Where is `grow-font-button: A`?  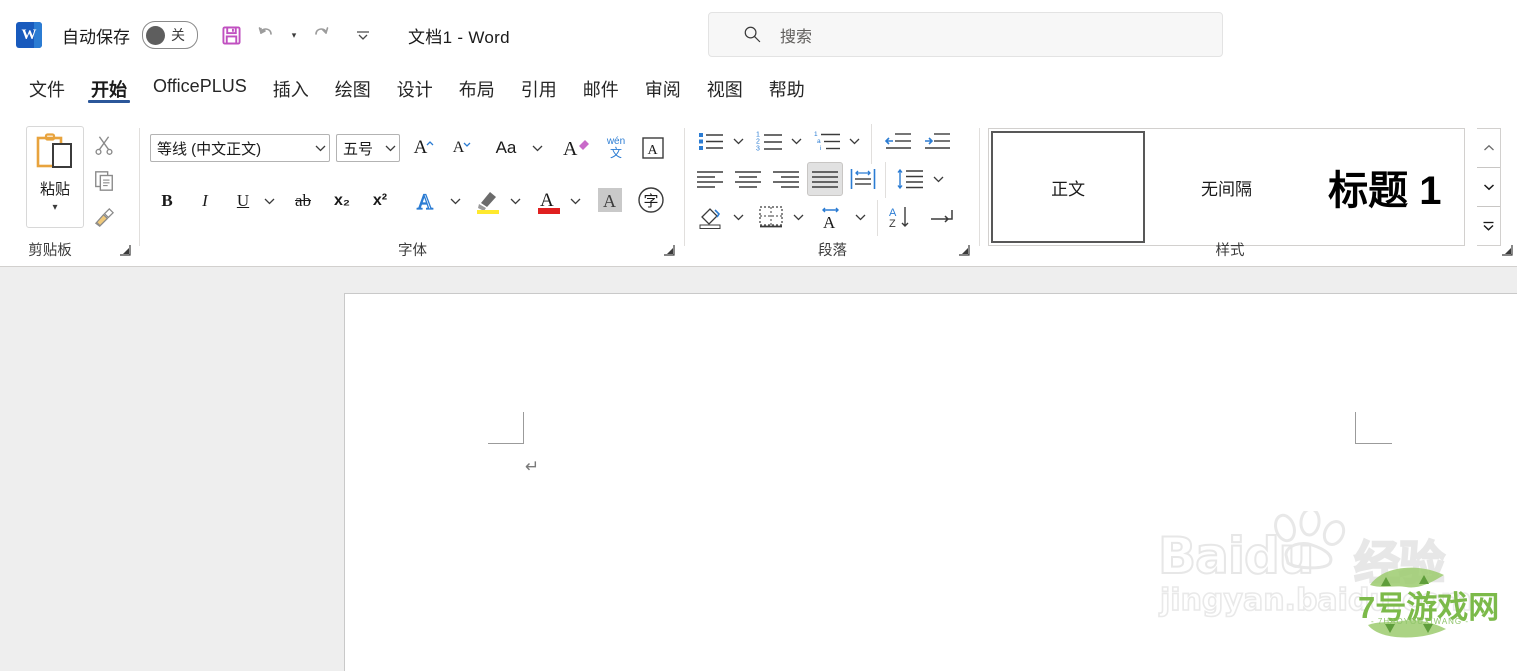
grow-font-button: A is located at coordinates (424, 148).